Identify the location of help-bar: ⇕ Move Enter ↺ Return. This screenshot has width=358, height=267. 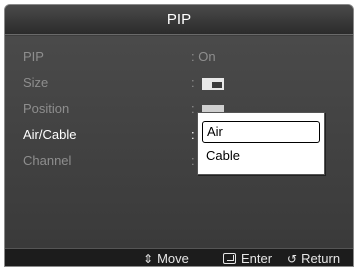
(179, 257).